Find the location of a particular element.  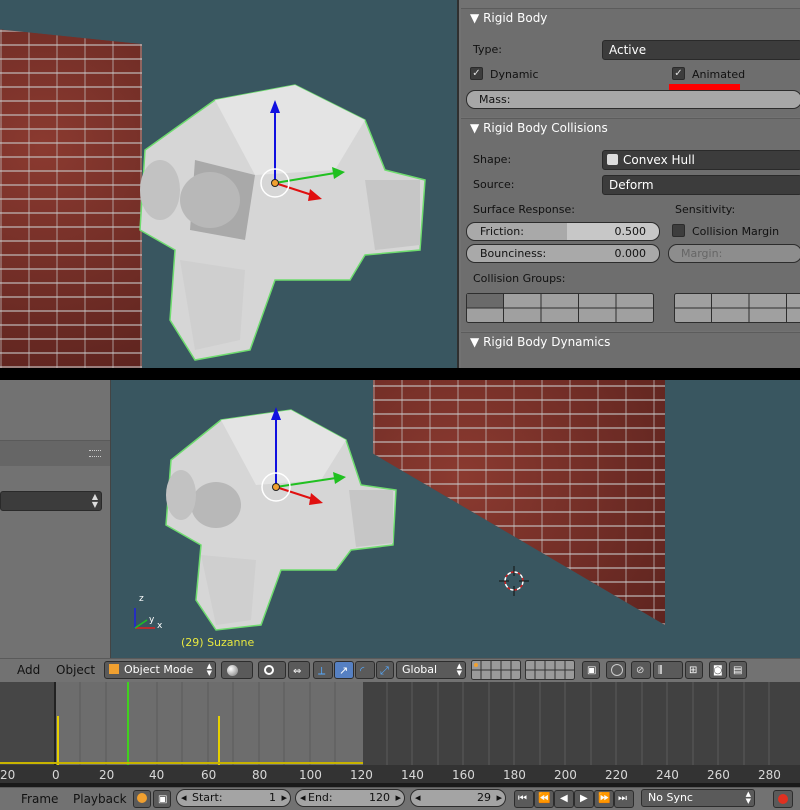

scale-icon: ⤢ is located at coordinates (384, 671).